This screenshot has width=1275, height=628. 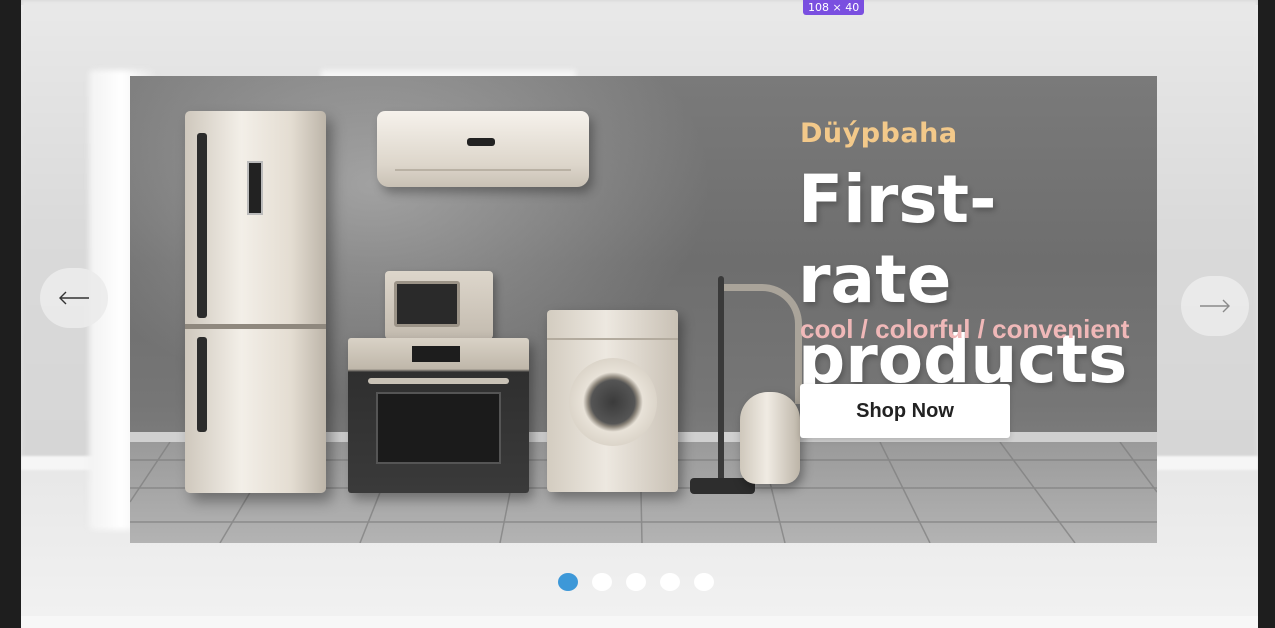 I want to click on arrow-left-icon, so click(x=74, y=298).